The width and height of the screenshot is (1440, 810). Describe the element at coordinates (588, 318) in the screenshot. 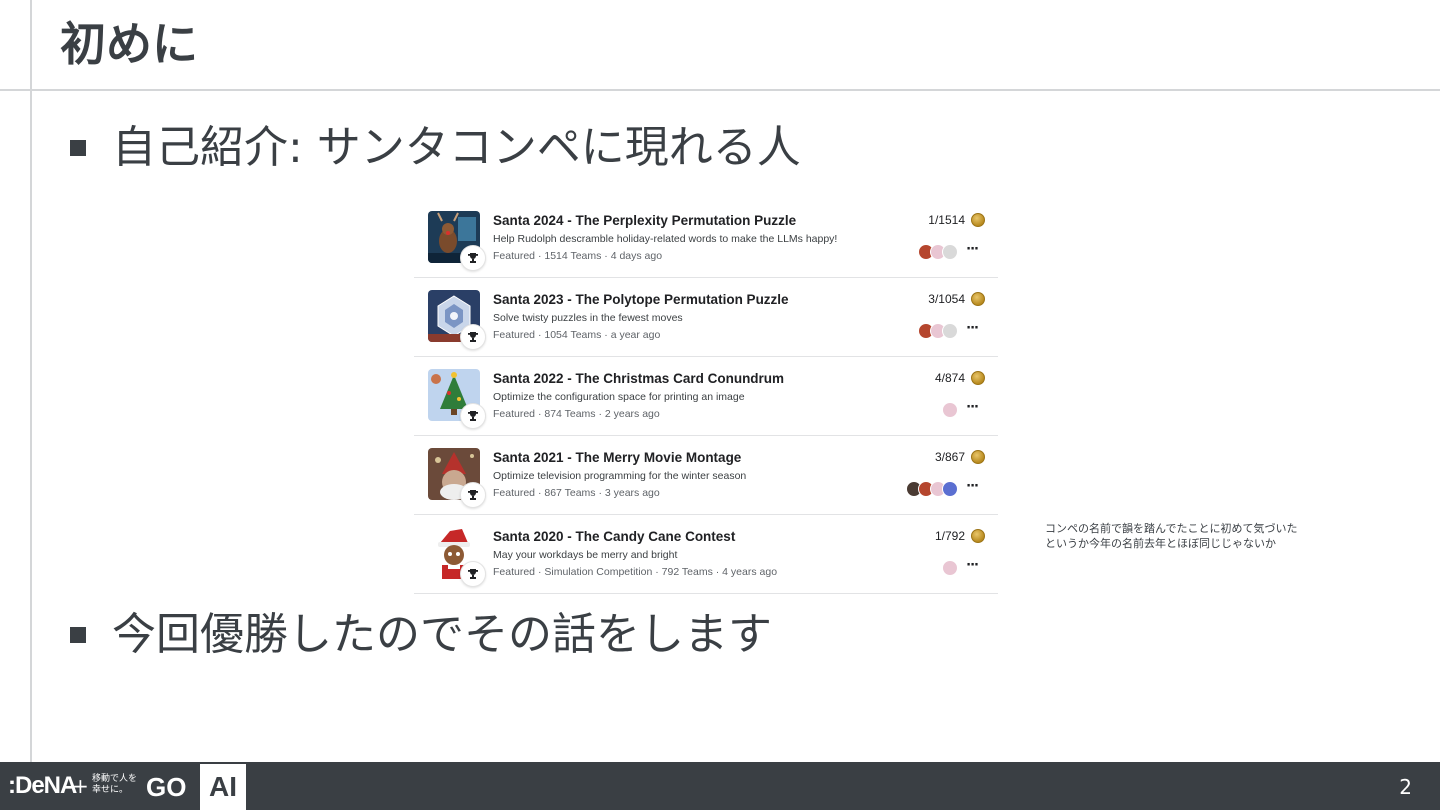

I see `competition-description: Solve twisty puzzles in the fewest moves` at that location.